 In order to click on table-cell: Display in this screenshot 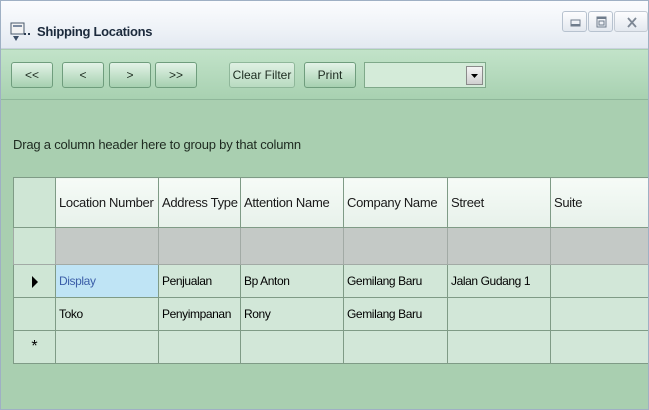, I will do `click(107, 281)`.